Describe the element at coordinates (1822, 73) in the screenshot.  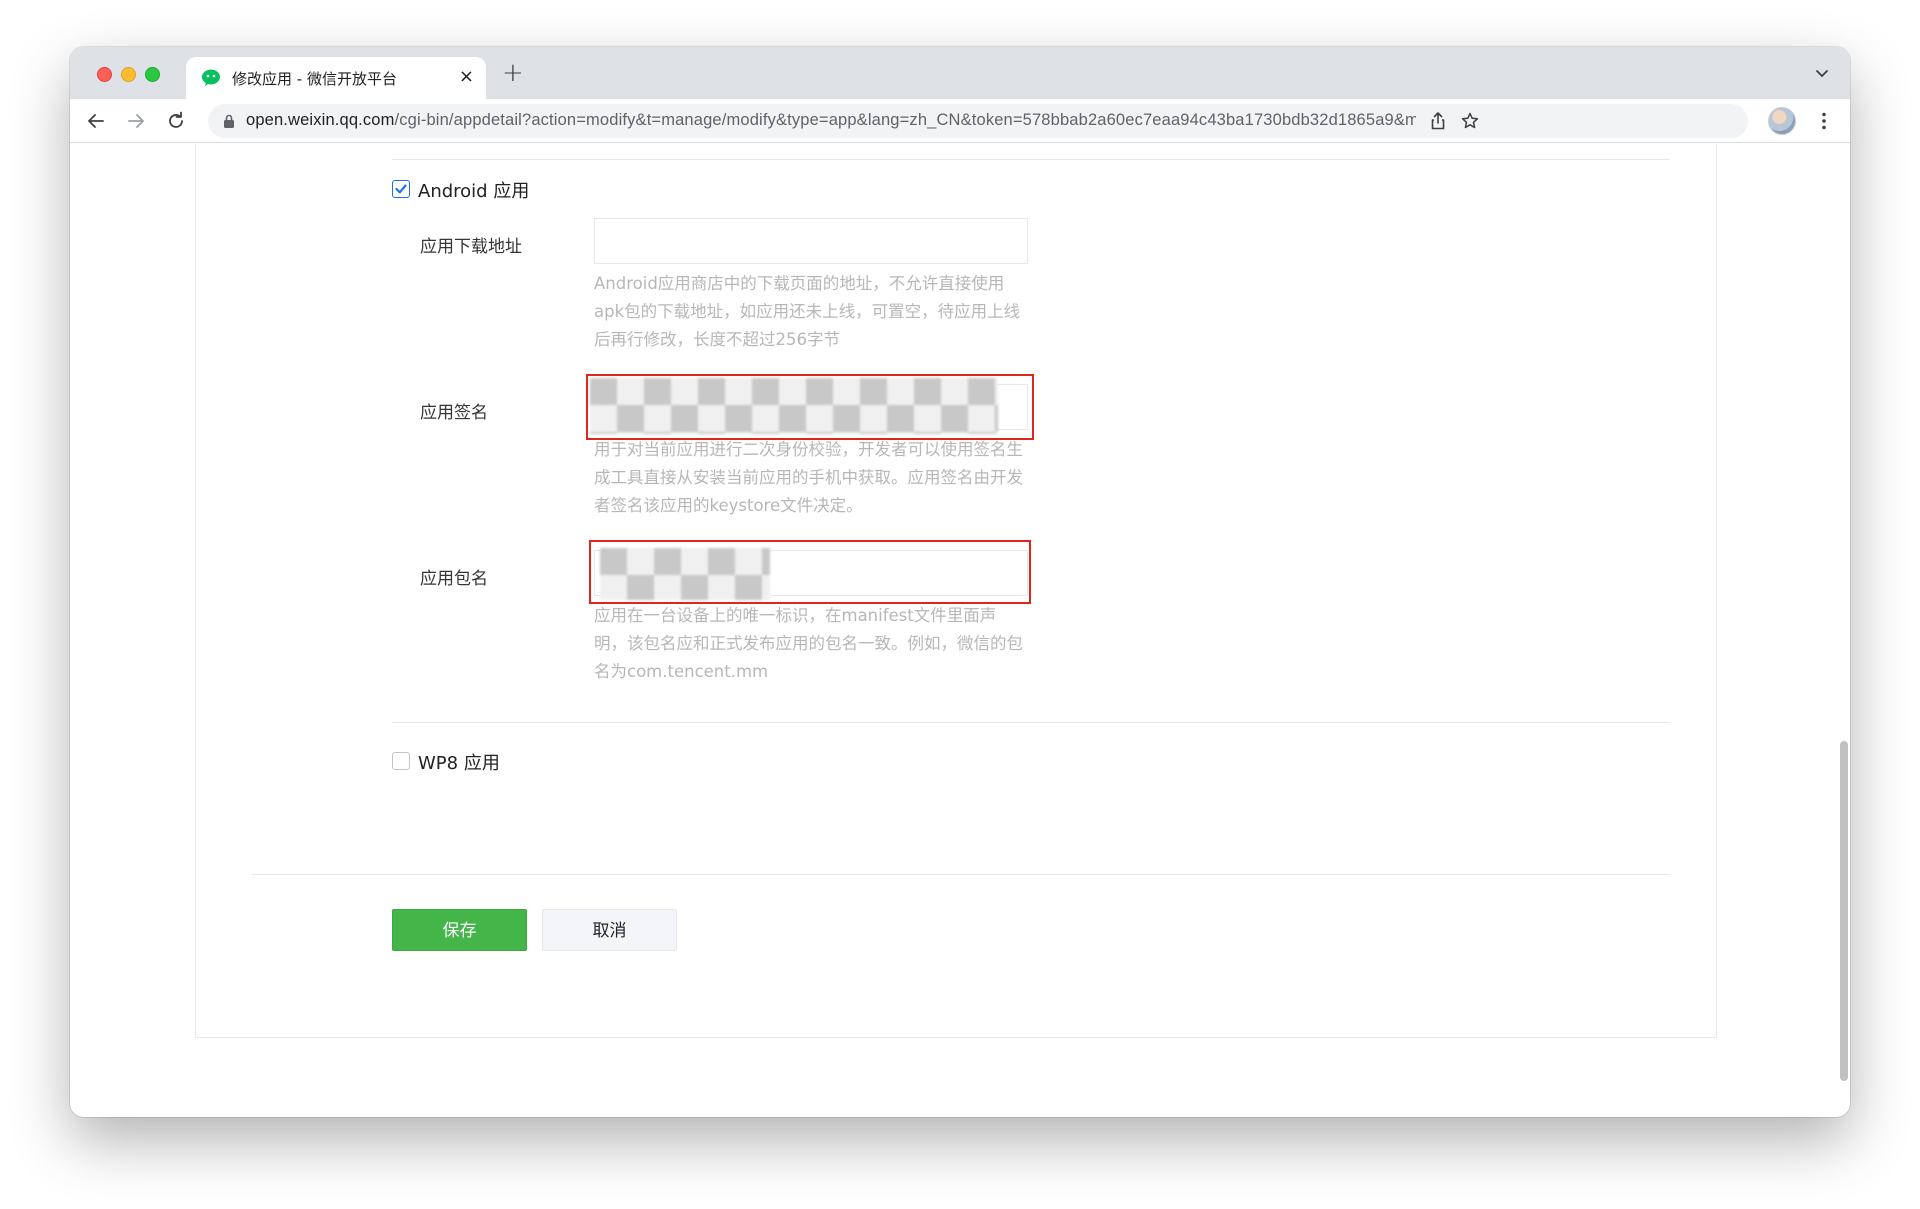
I see `chevron-down-icon` at that location.